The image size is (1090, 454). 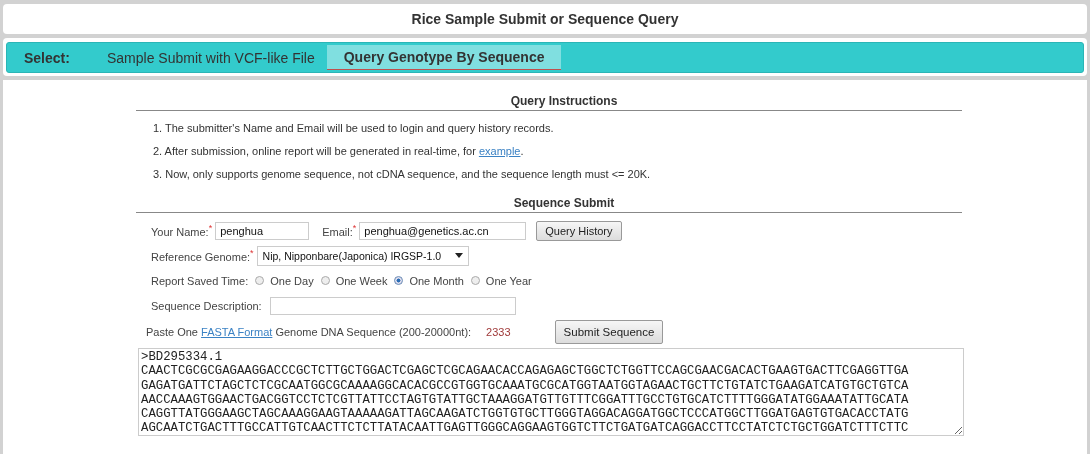 I want to click on email-label: Email:$^{*}$, so click(x=339, y=230).